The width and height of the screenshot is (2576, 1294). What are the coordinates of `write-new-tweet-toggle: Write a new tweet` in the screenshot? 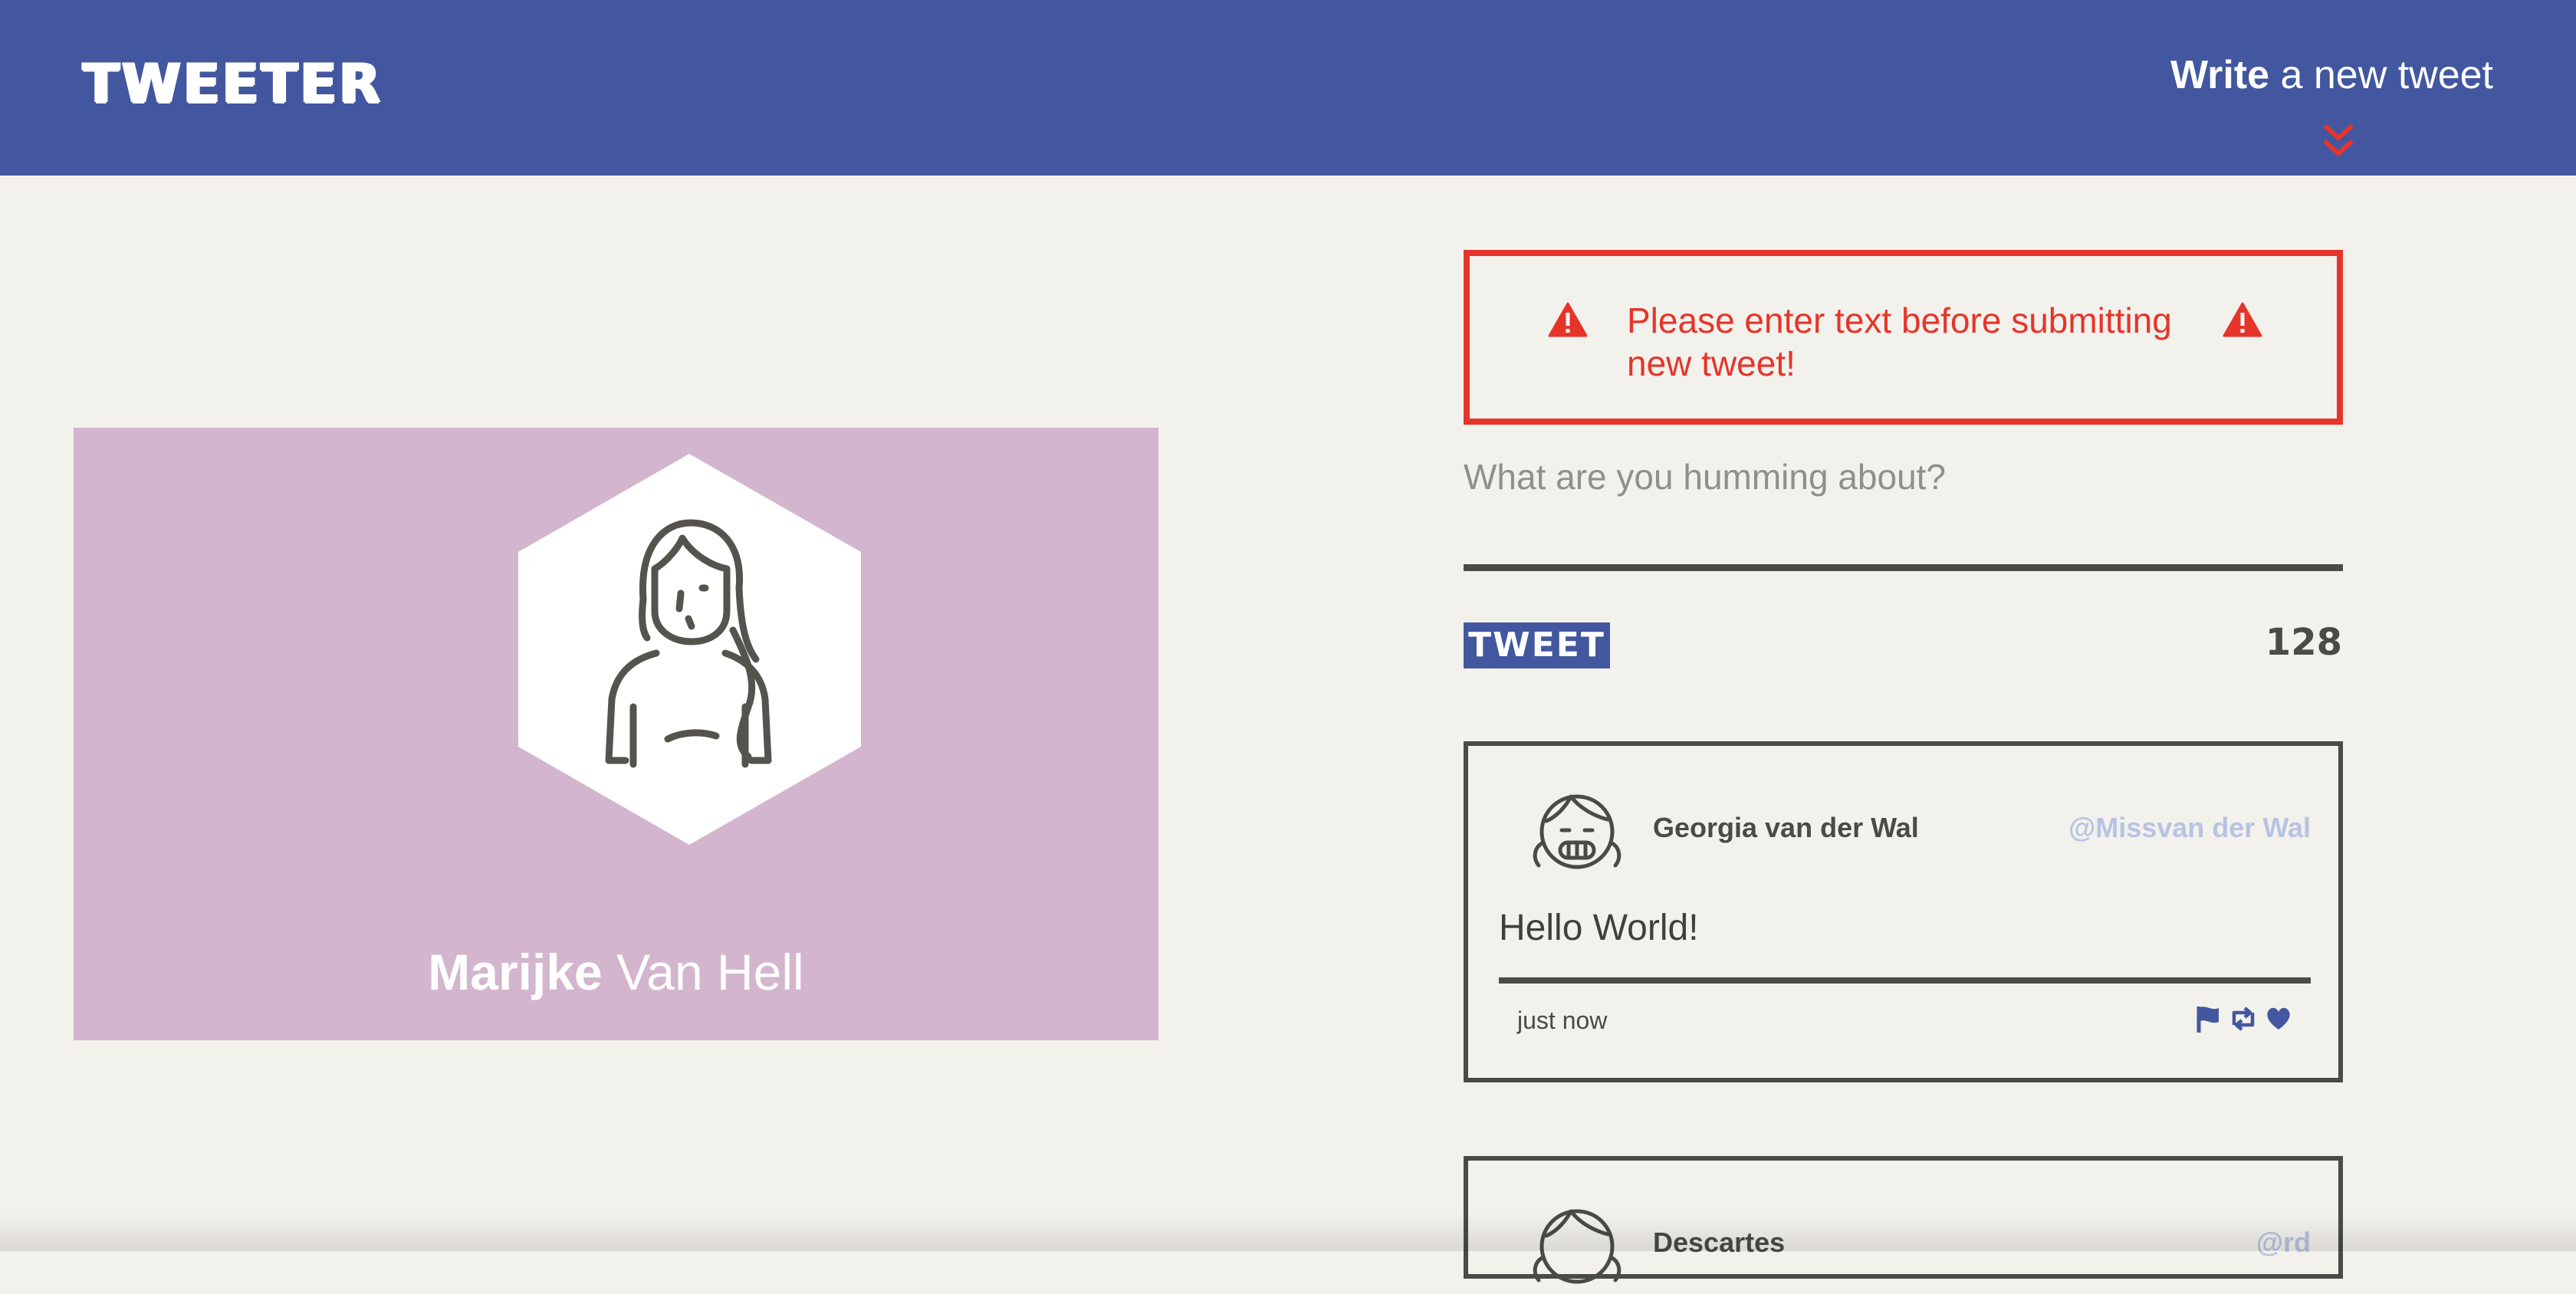 It's located at (2263, 107).